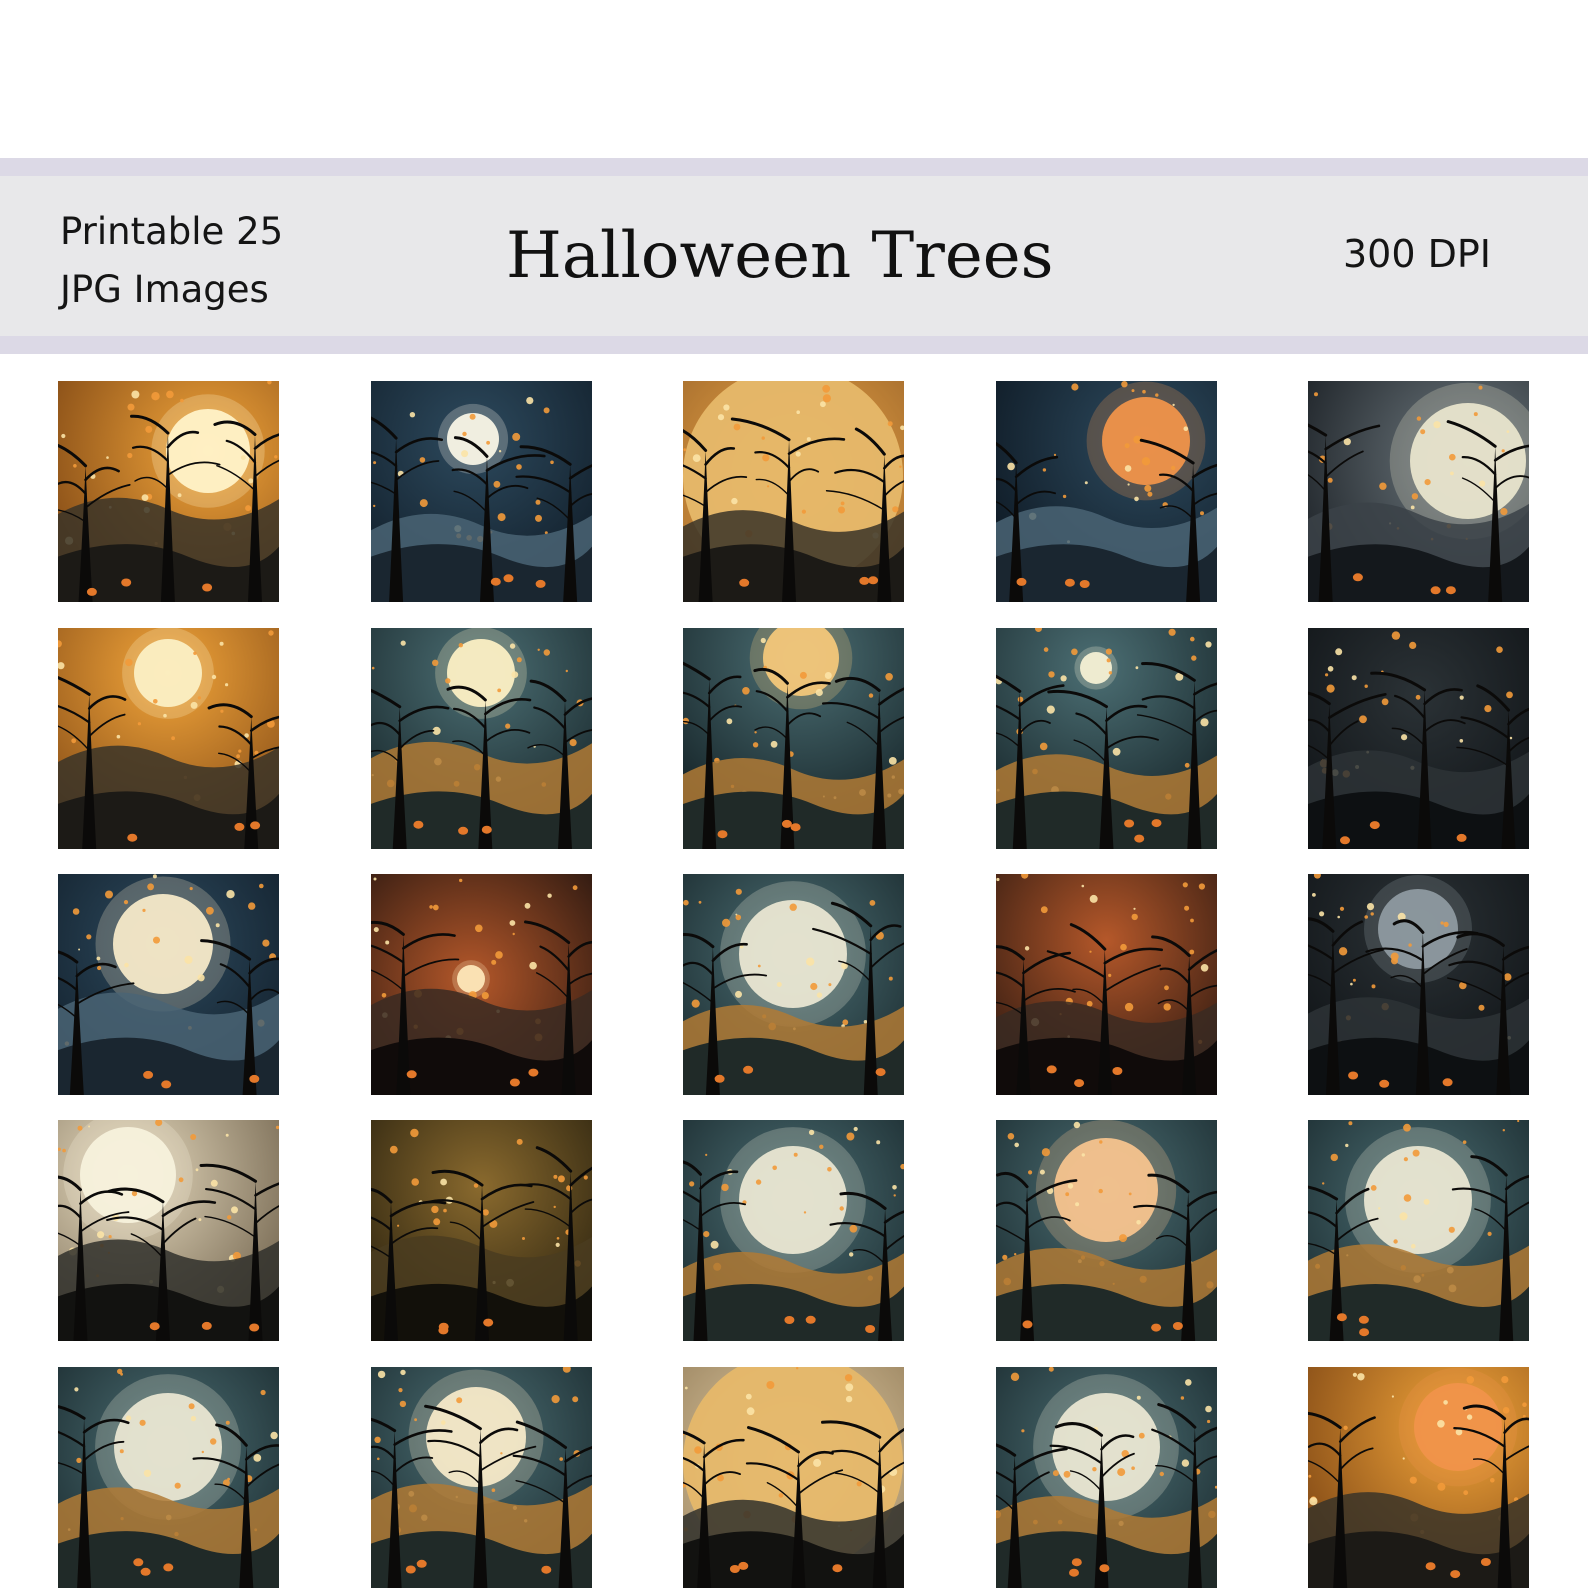 The image size is (1588, 1588). Describe the element at coordinates (794, 167) in the screenshot. I see `banner-top-border` at that location.